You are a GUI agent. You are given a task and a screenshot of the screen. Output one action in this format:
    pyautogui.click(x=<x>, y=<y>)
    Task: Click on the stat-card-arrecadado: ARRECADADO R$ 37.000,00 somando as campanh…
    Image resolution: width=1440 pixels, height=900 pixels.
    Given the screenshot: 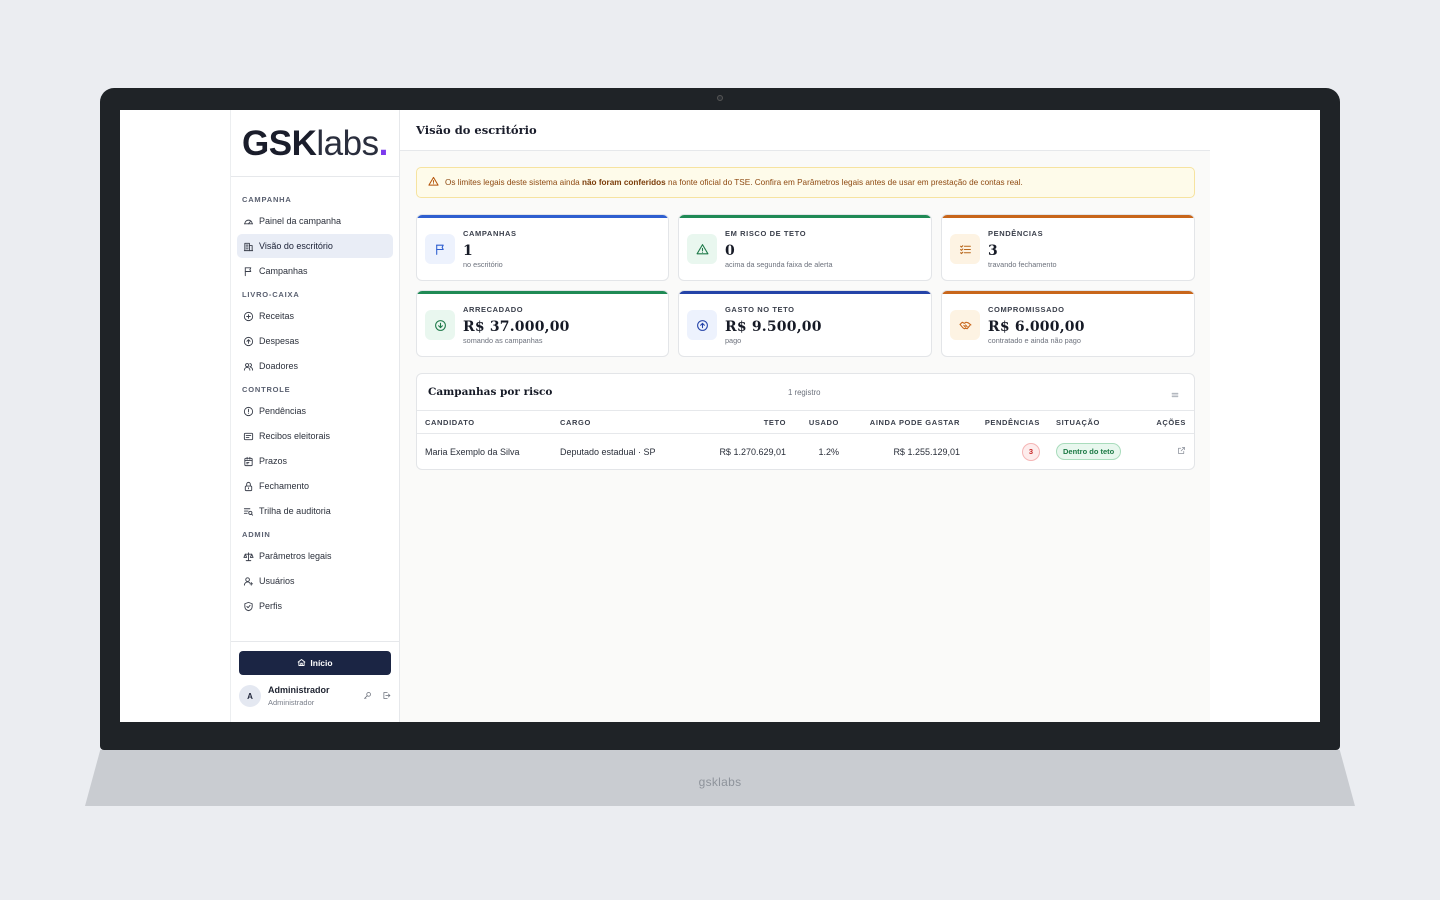 What is the action you would take?
    pyautogui.click(x=542, y=323)
    